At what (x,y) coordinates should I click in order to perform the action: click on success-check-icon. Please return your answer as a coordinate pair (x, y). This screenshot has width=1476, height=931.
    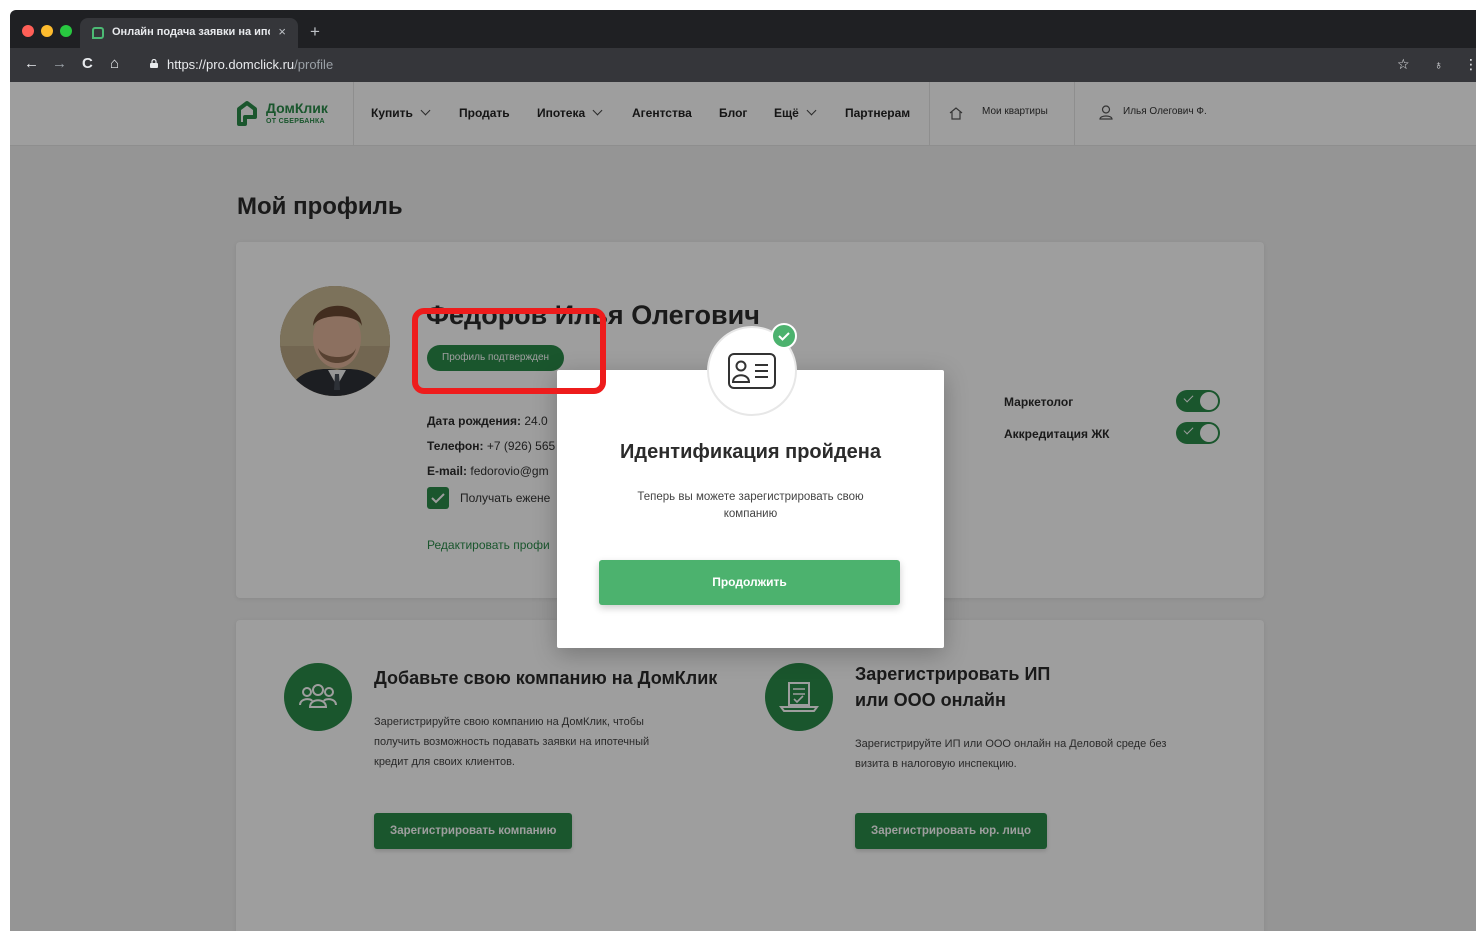
    Looking at the image, I should click on (784, 336).